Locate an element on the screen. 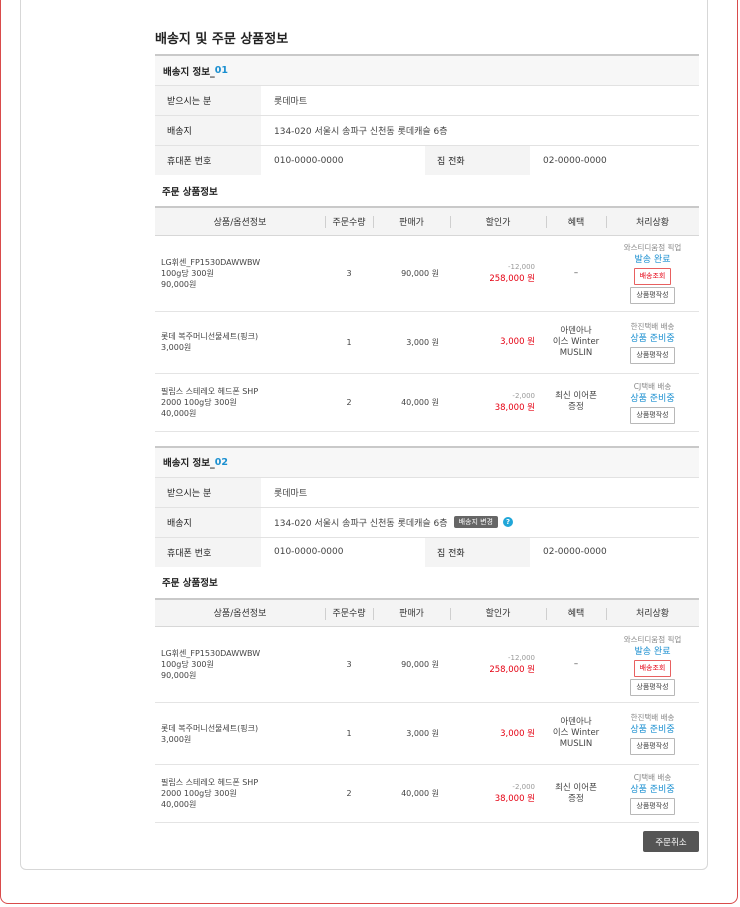 This screenshot has height=907, width=740. shipment-number: 01 is located at coordinates (221, 70).